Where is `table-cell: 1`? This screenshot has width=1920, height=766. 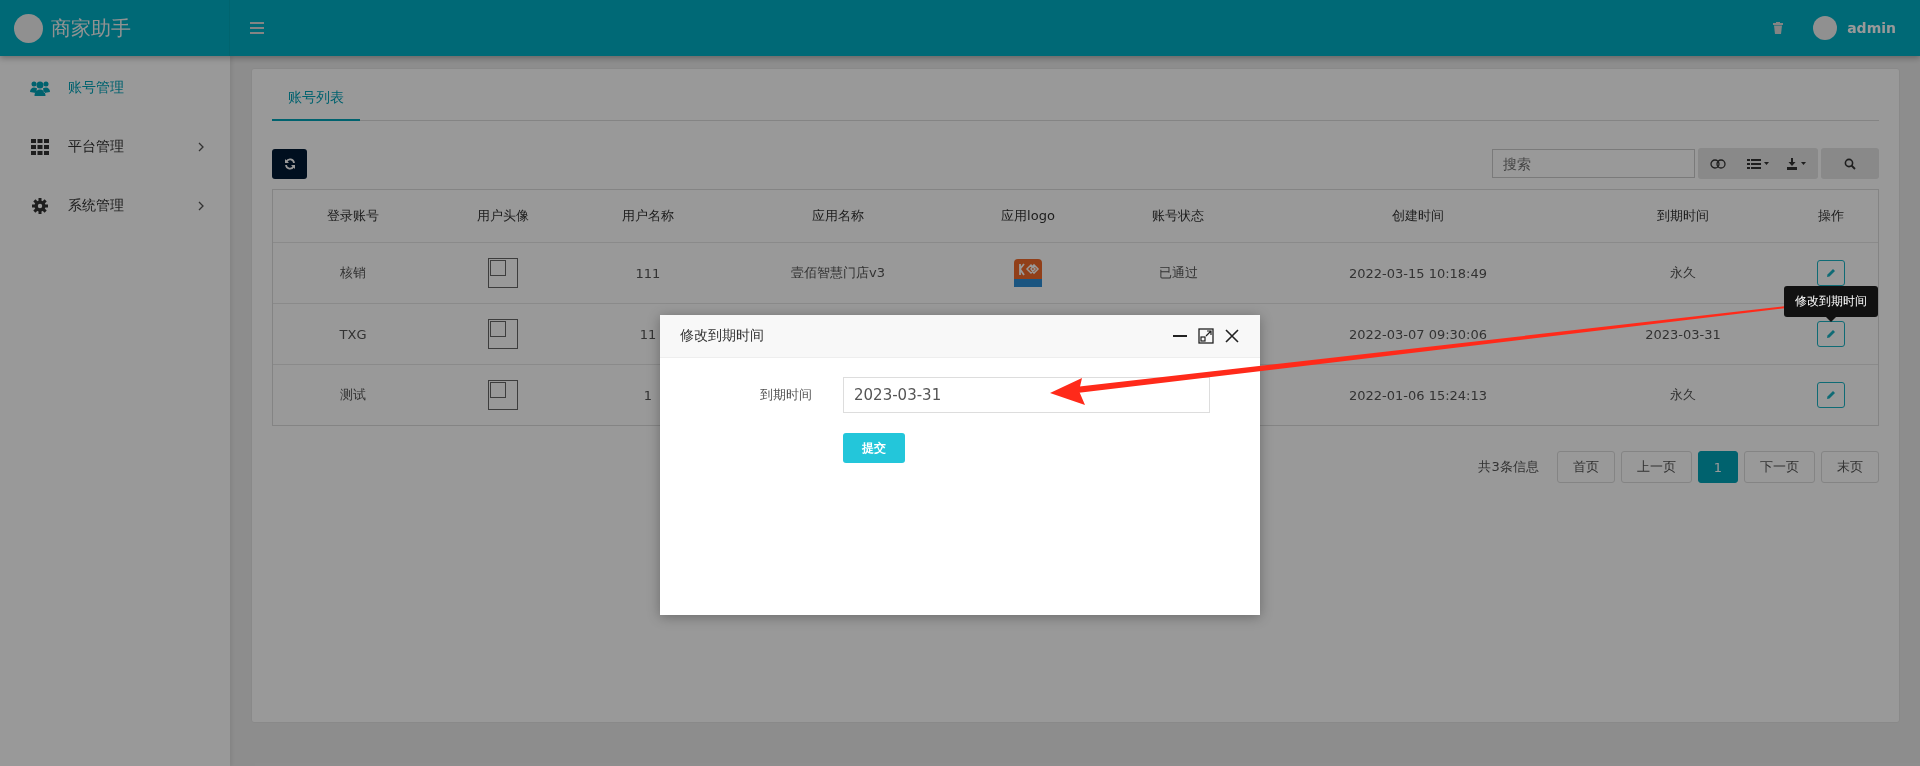
table-cell: 1 is located at coordinates (648, 395).